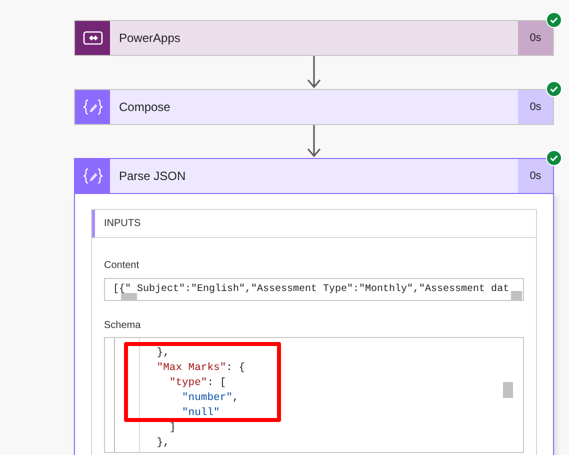  I want to click on field-label: Schema, so click(122, 326).